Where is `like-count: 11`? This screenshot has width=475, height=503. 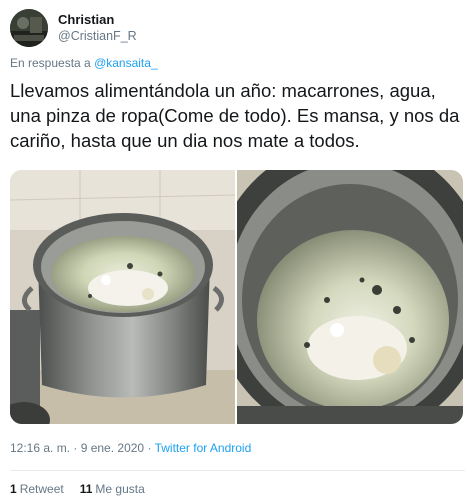 like-count: 11 is located at coordinates (86, 489).